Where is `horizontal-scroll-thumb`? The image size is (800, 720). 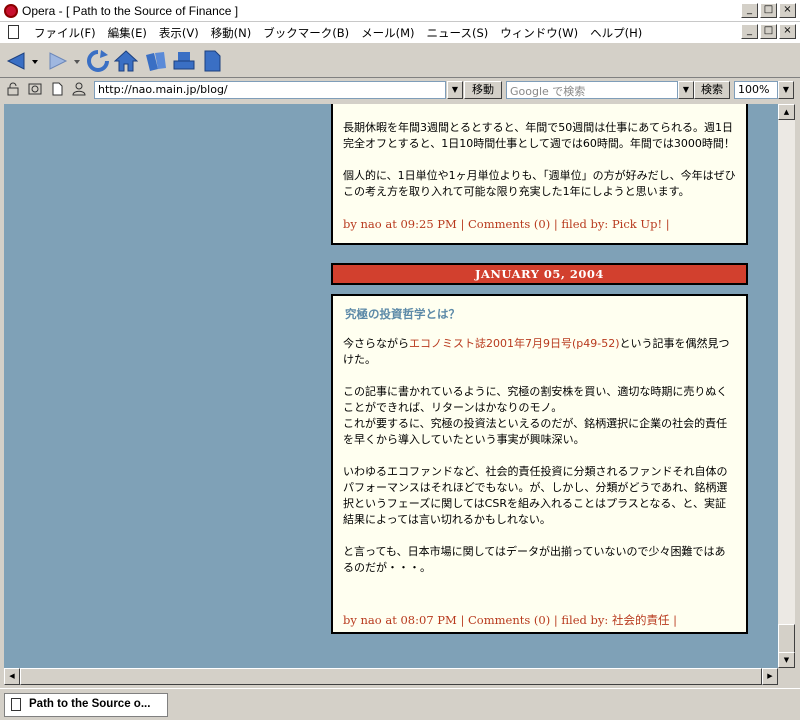 horizontal-scroll-thumb is located at coordinates (391, 676).